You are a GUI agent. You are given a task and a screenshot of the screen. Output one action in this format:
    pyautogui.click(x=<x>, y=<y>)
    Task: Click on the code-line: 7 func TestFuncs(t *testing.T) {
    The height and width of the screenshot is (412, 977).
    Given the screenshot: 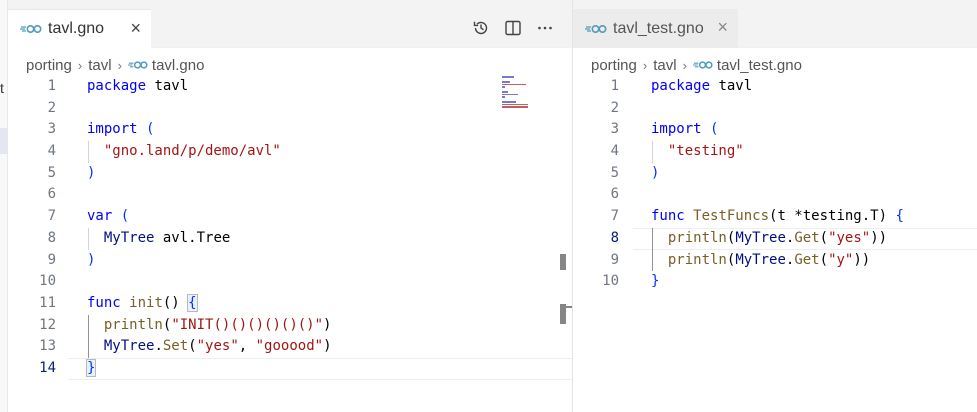 What is the action you would take?
    pyautogui.click(x=775, y=217)
    